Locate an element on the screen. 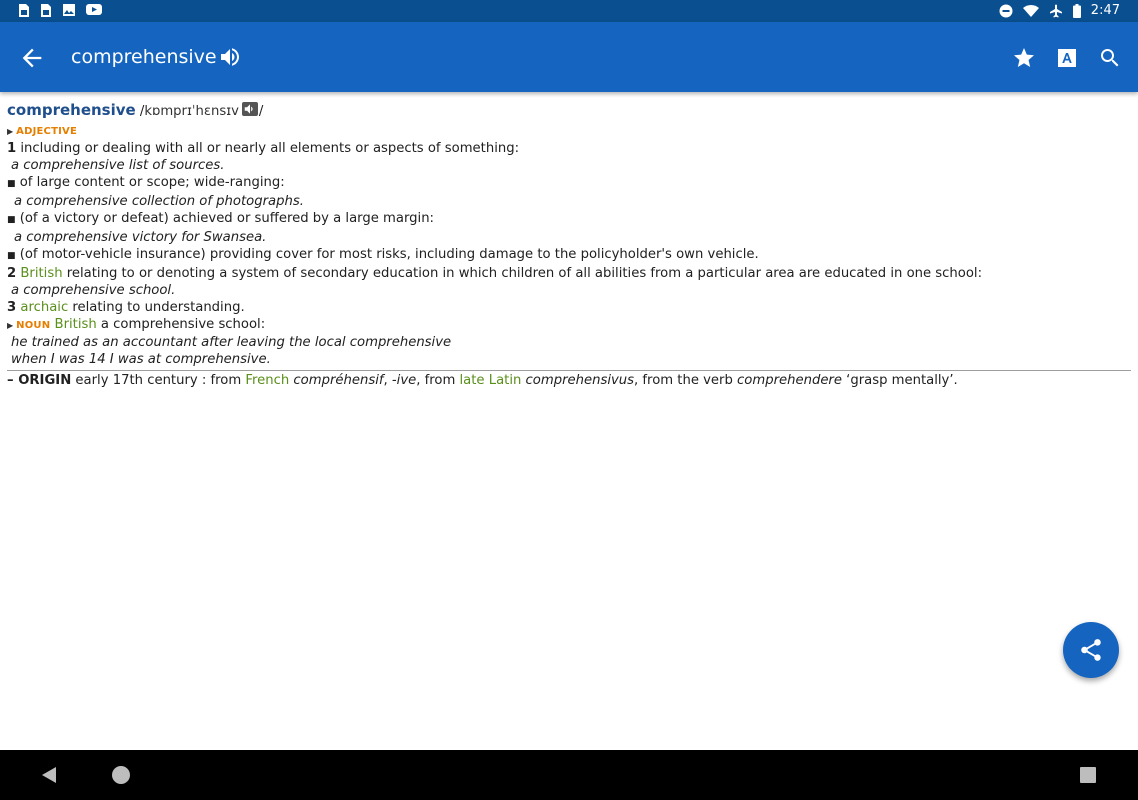  pos-noun: ▶ NOUN British a comprehensive school: is located at coordinates (569, 325).